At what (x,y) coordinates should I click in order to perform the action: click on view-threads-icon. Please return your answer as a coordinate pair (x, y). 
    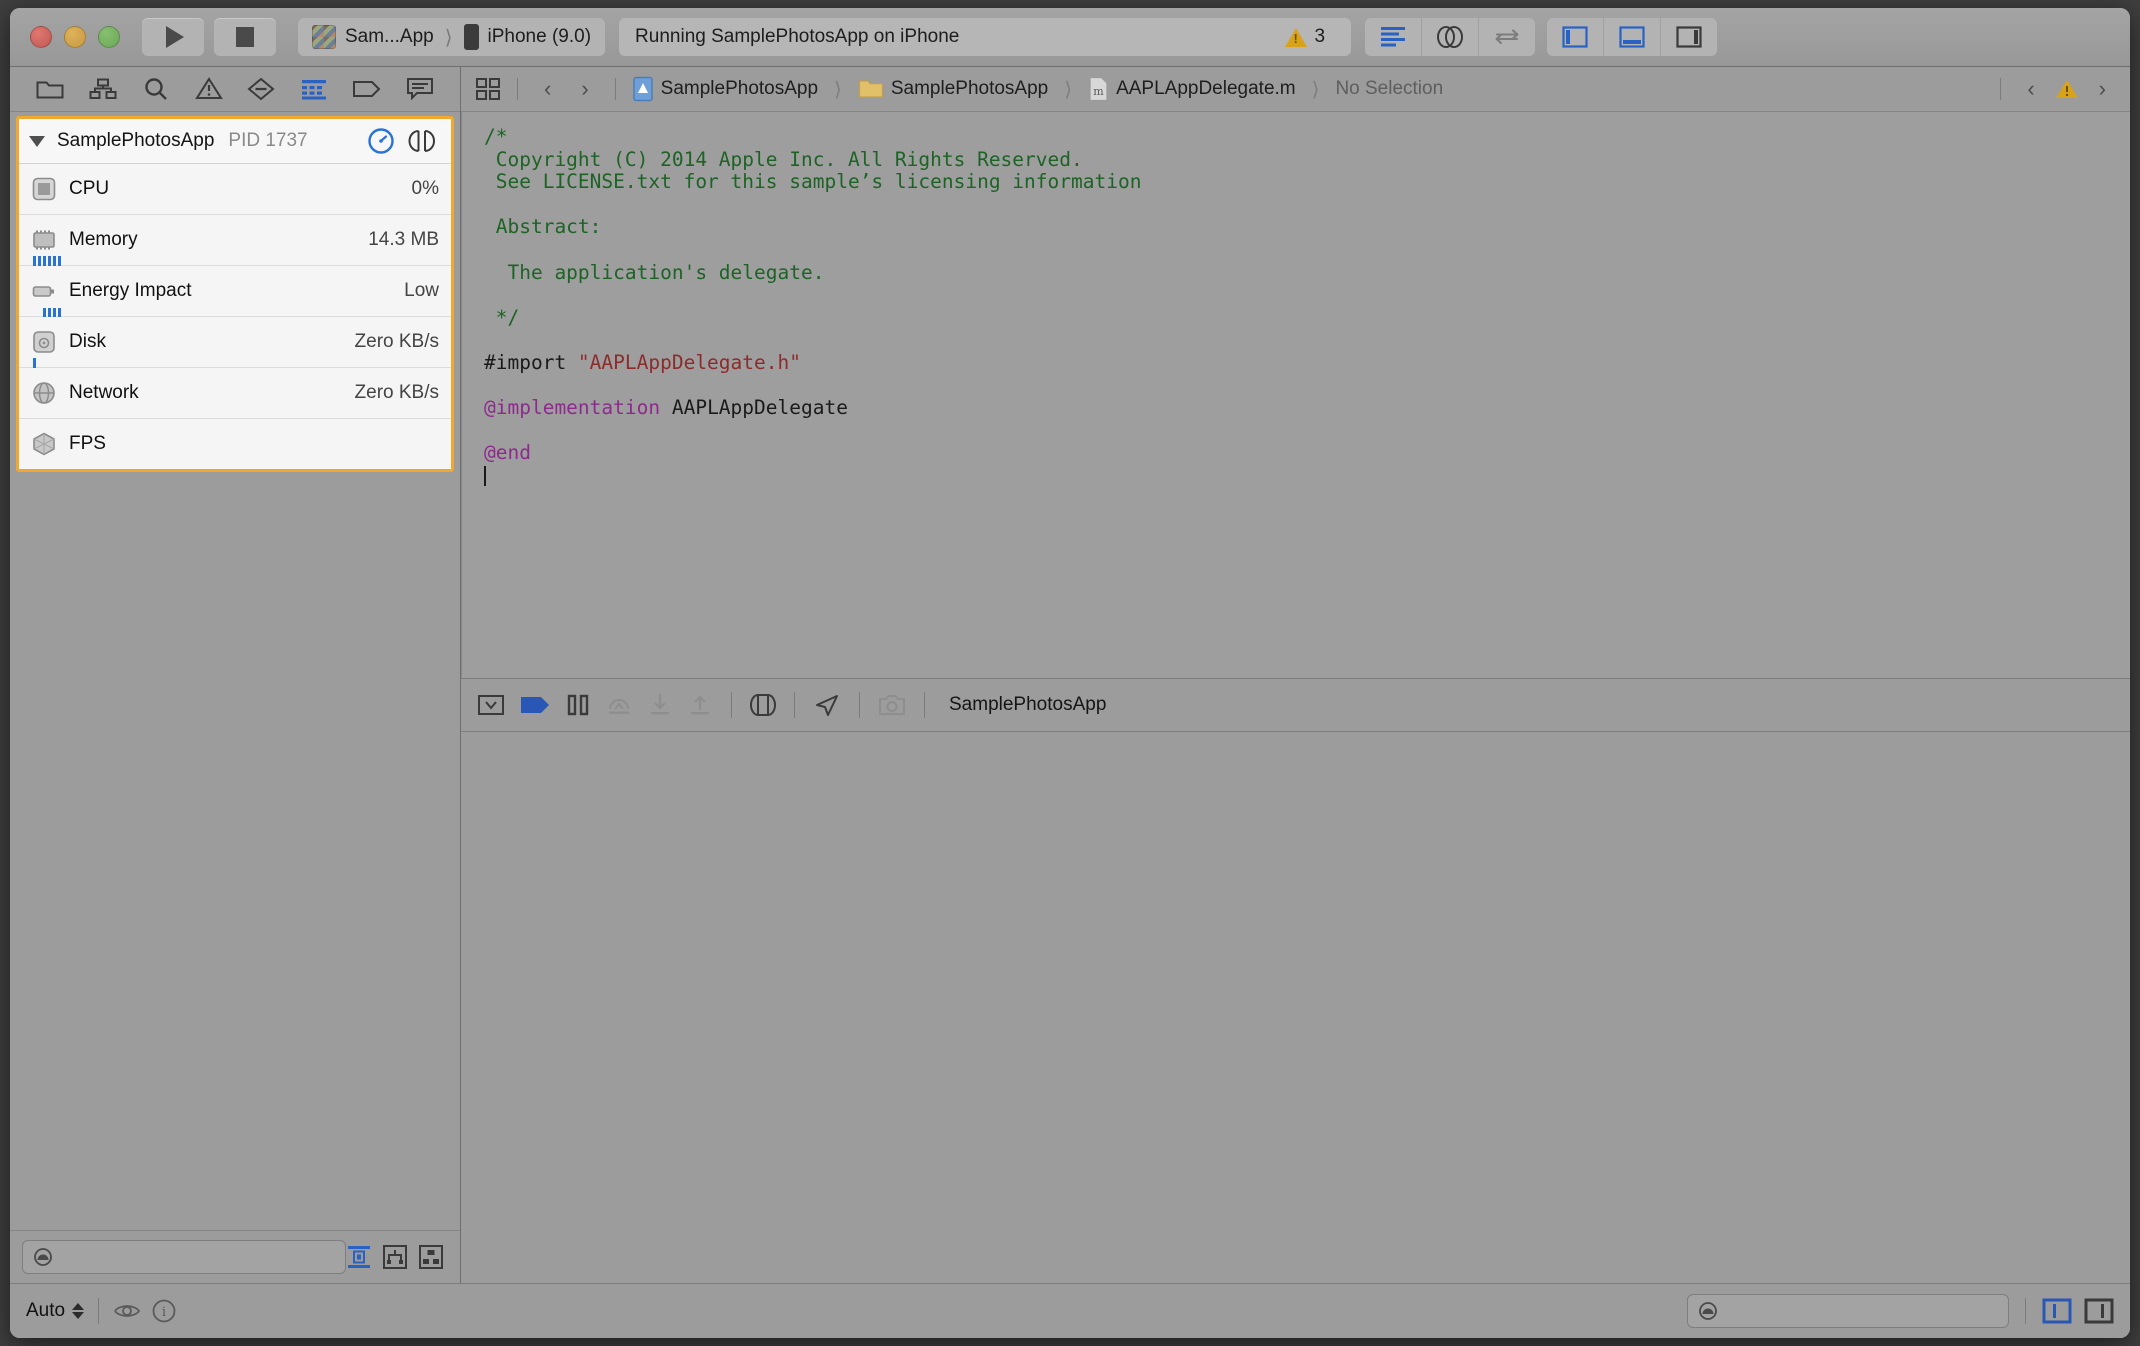
    Looking at the image, I should click on (395, 1257).